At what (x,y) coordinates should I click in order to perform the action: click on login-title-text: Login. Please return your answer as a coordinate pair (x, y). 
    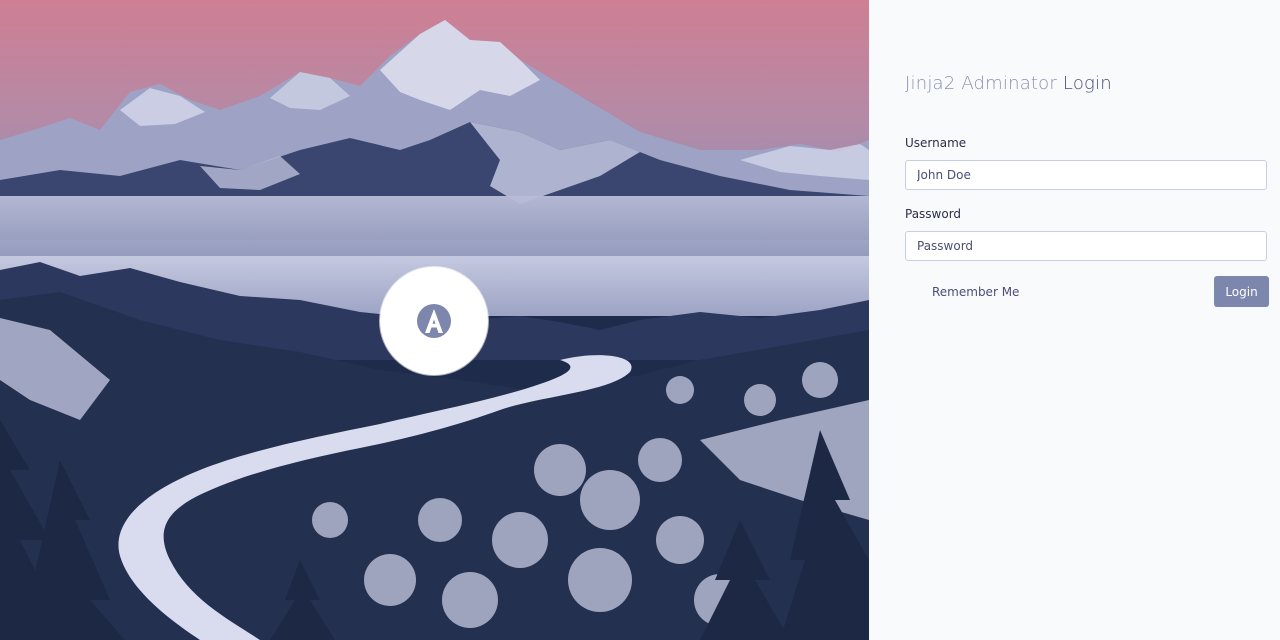
    Looking at the image, I should click on (1084, 83).